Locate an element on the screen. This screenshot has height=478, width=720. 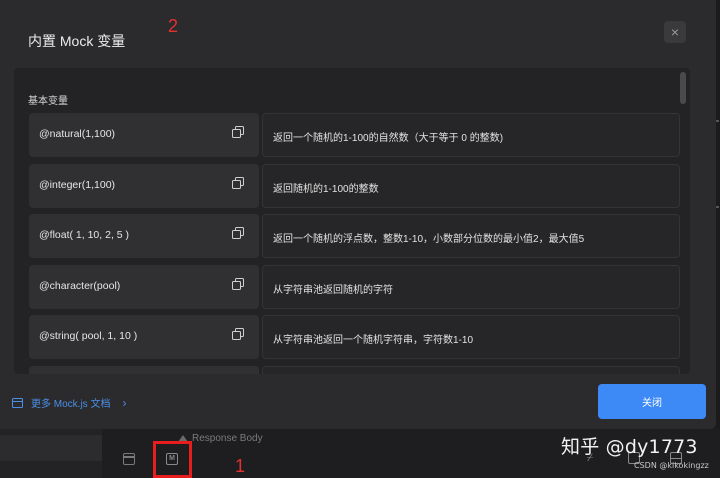
variable-description-text: 返回一个随机的1-100的自然数（大于等于 0 的整数) is located at coordinates (388, 138).